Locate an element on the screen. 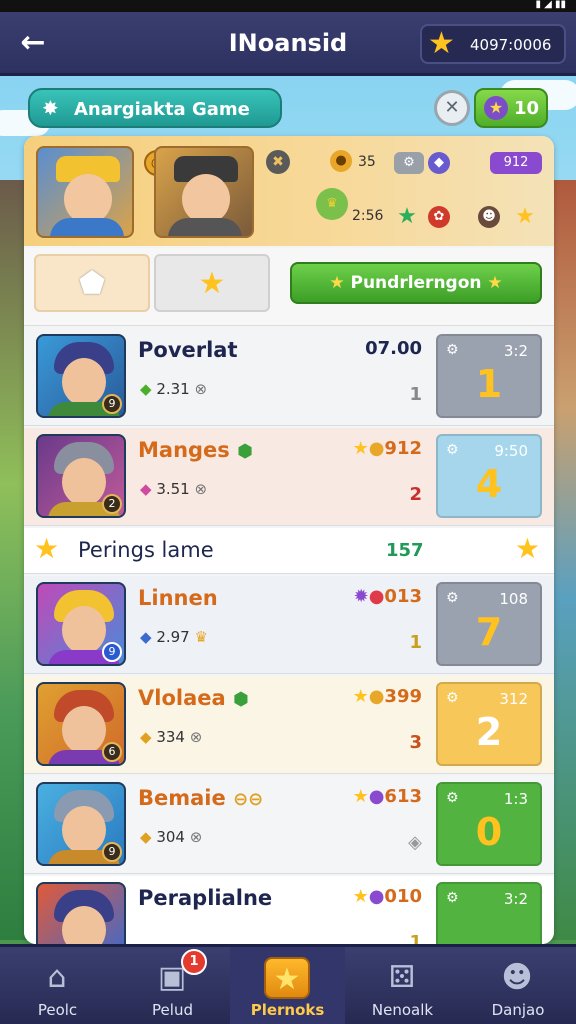  nav-item-nenoalk: ⚄ Nenoalk is located at coordinates (402, 985).